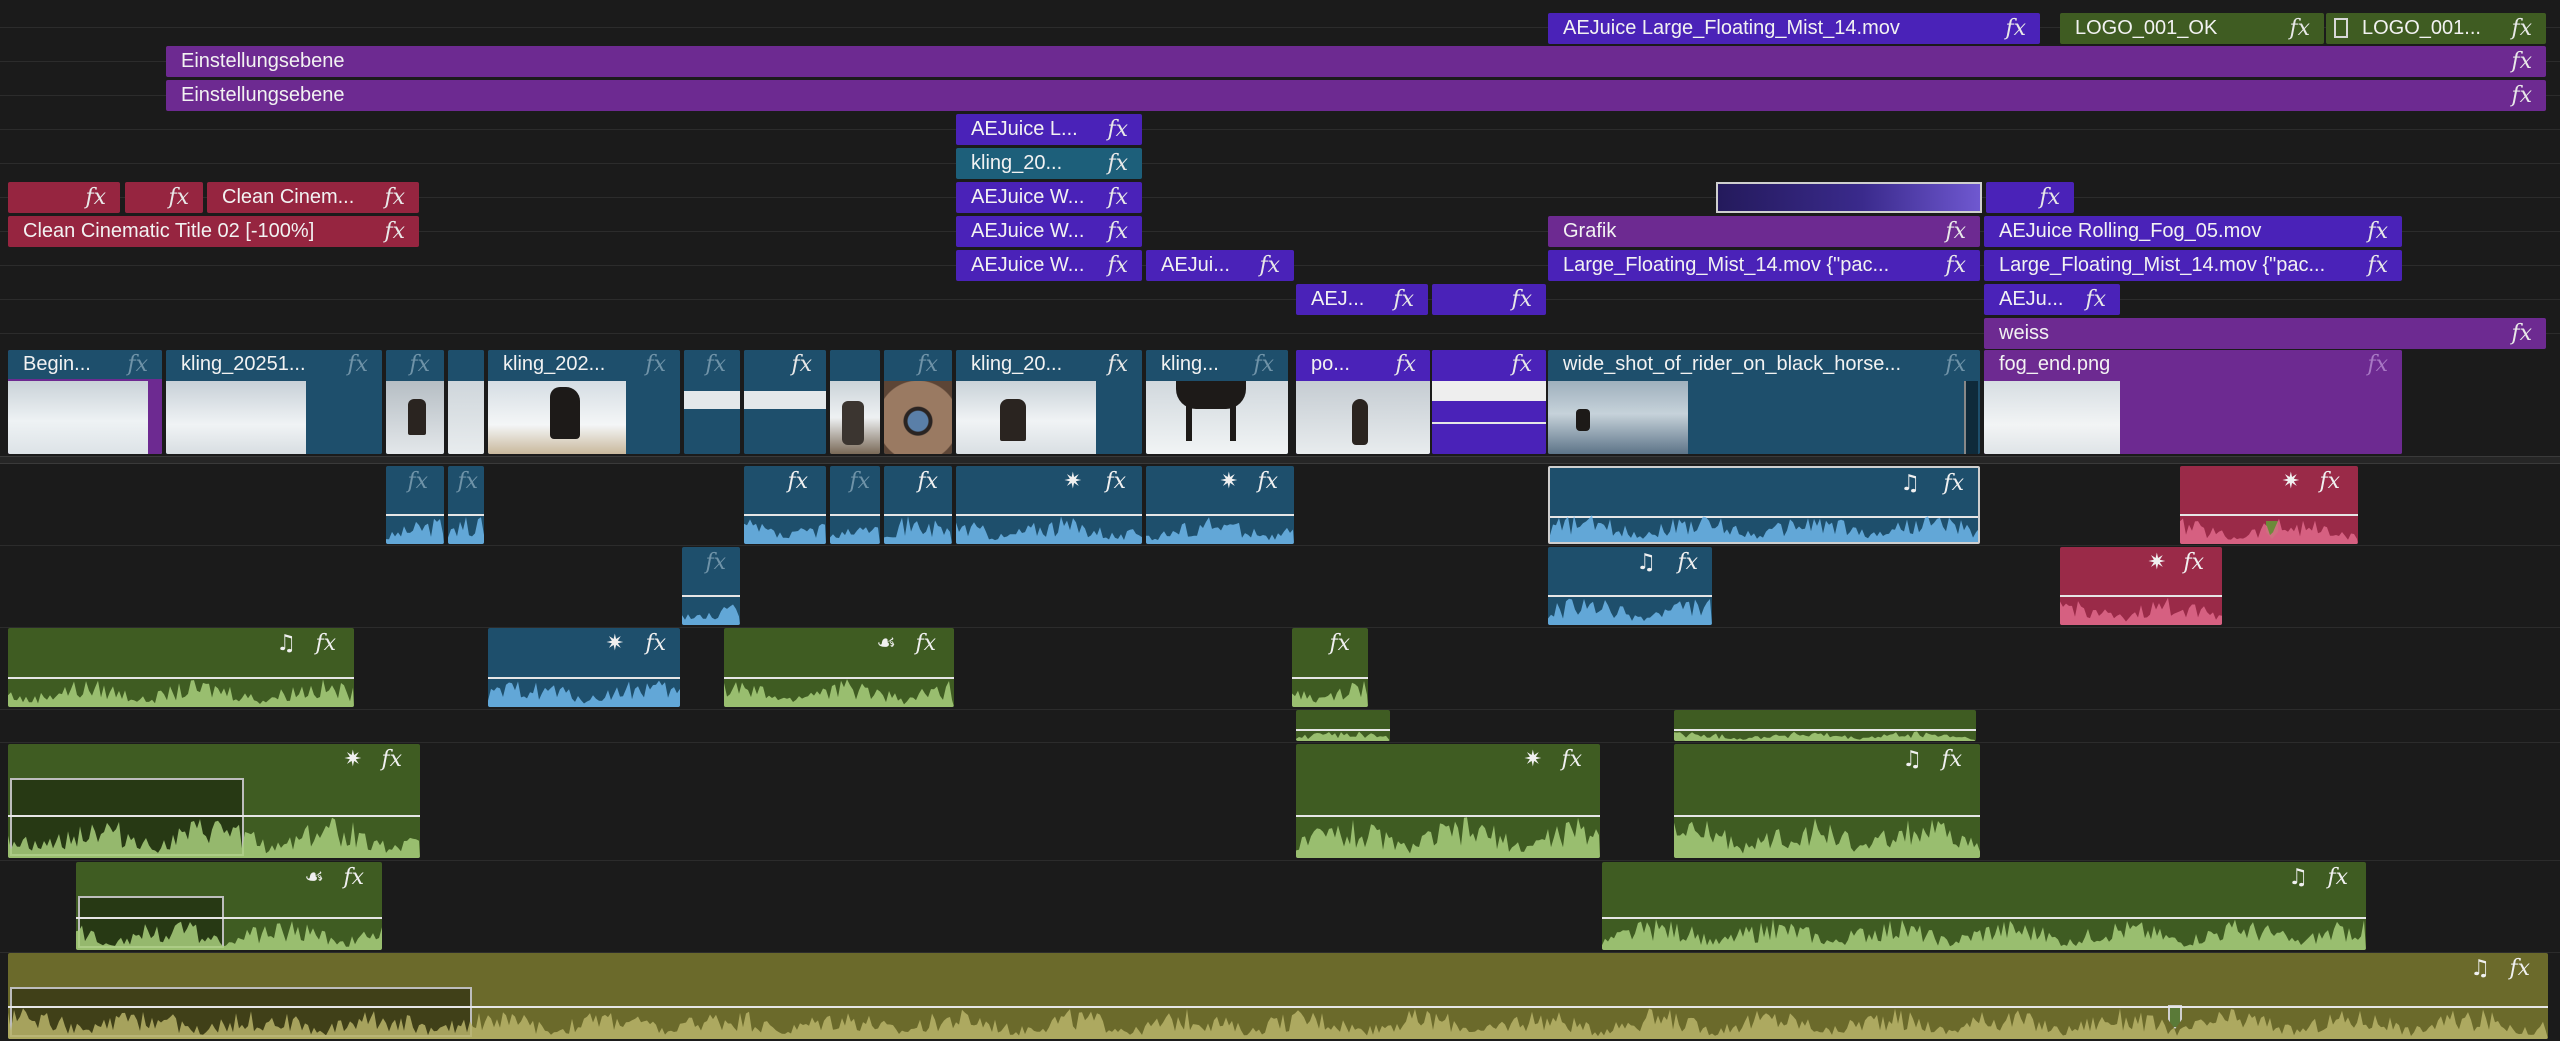  What do you see at coordinates (584, 402) in the screenshot?
I see `main-clip: kling_202... fx` at bounding box center [584, 402].